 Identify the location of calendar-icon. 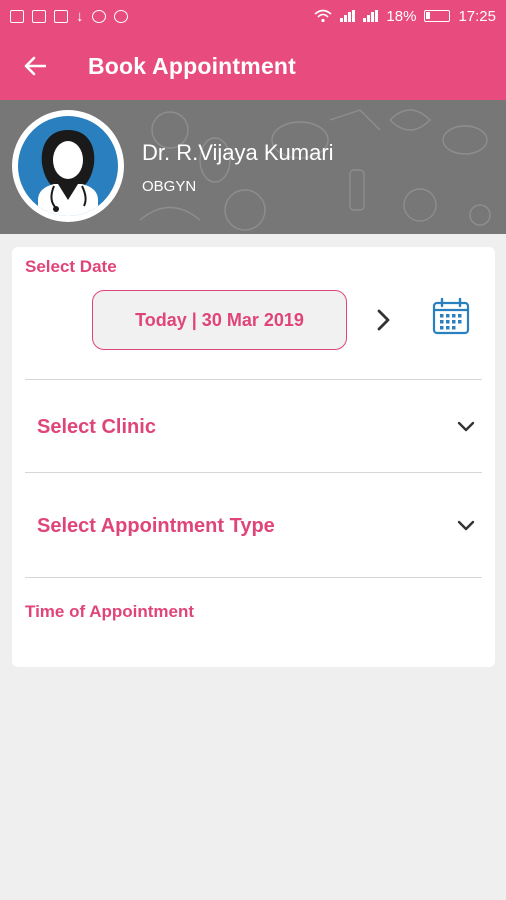
(451, 316).